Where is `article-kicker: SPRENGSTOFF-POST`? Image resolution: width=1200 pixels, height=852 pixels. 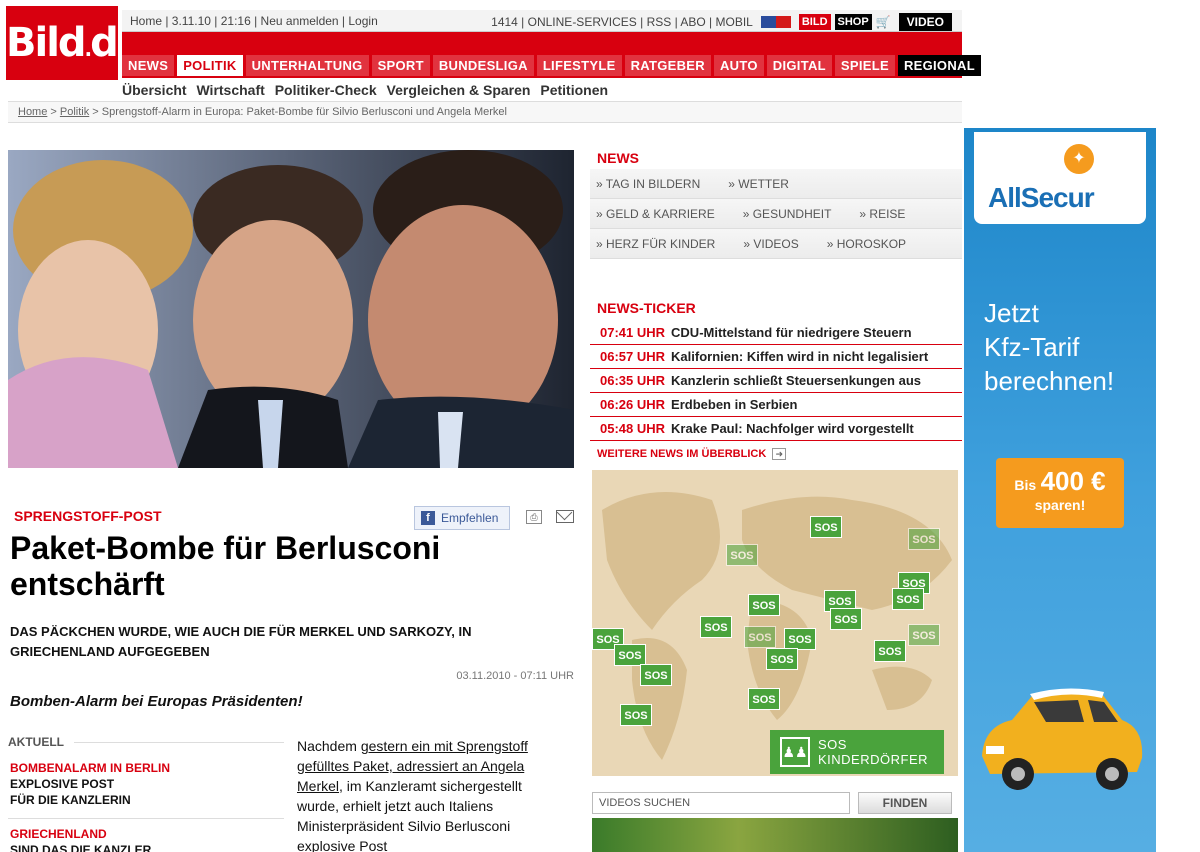
article-kicker: SPRENGSTOFF-POST is located at coordinates (88, 516).